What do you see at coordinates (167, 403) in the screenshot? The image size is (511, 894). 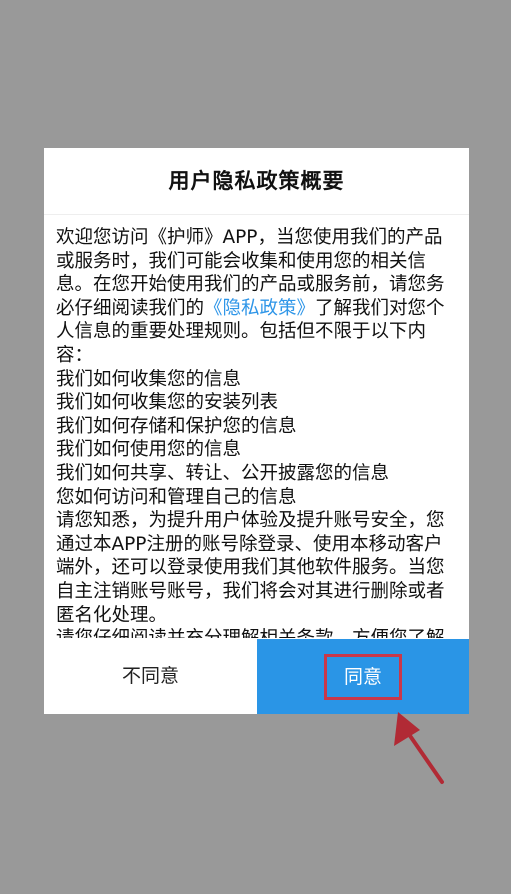 I see `list-item: 我们如何收集您的安装列表` at bounding box center [167, 403].